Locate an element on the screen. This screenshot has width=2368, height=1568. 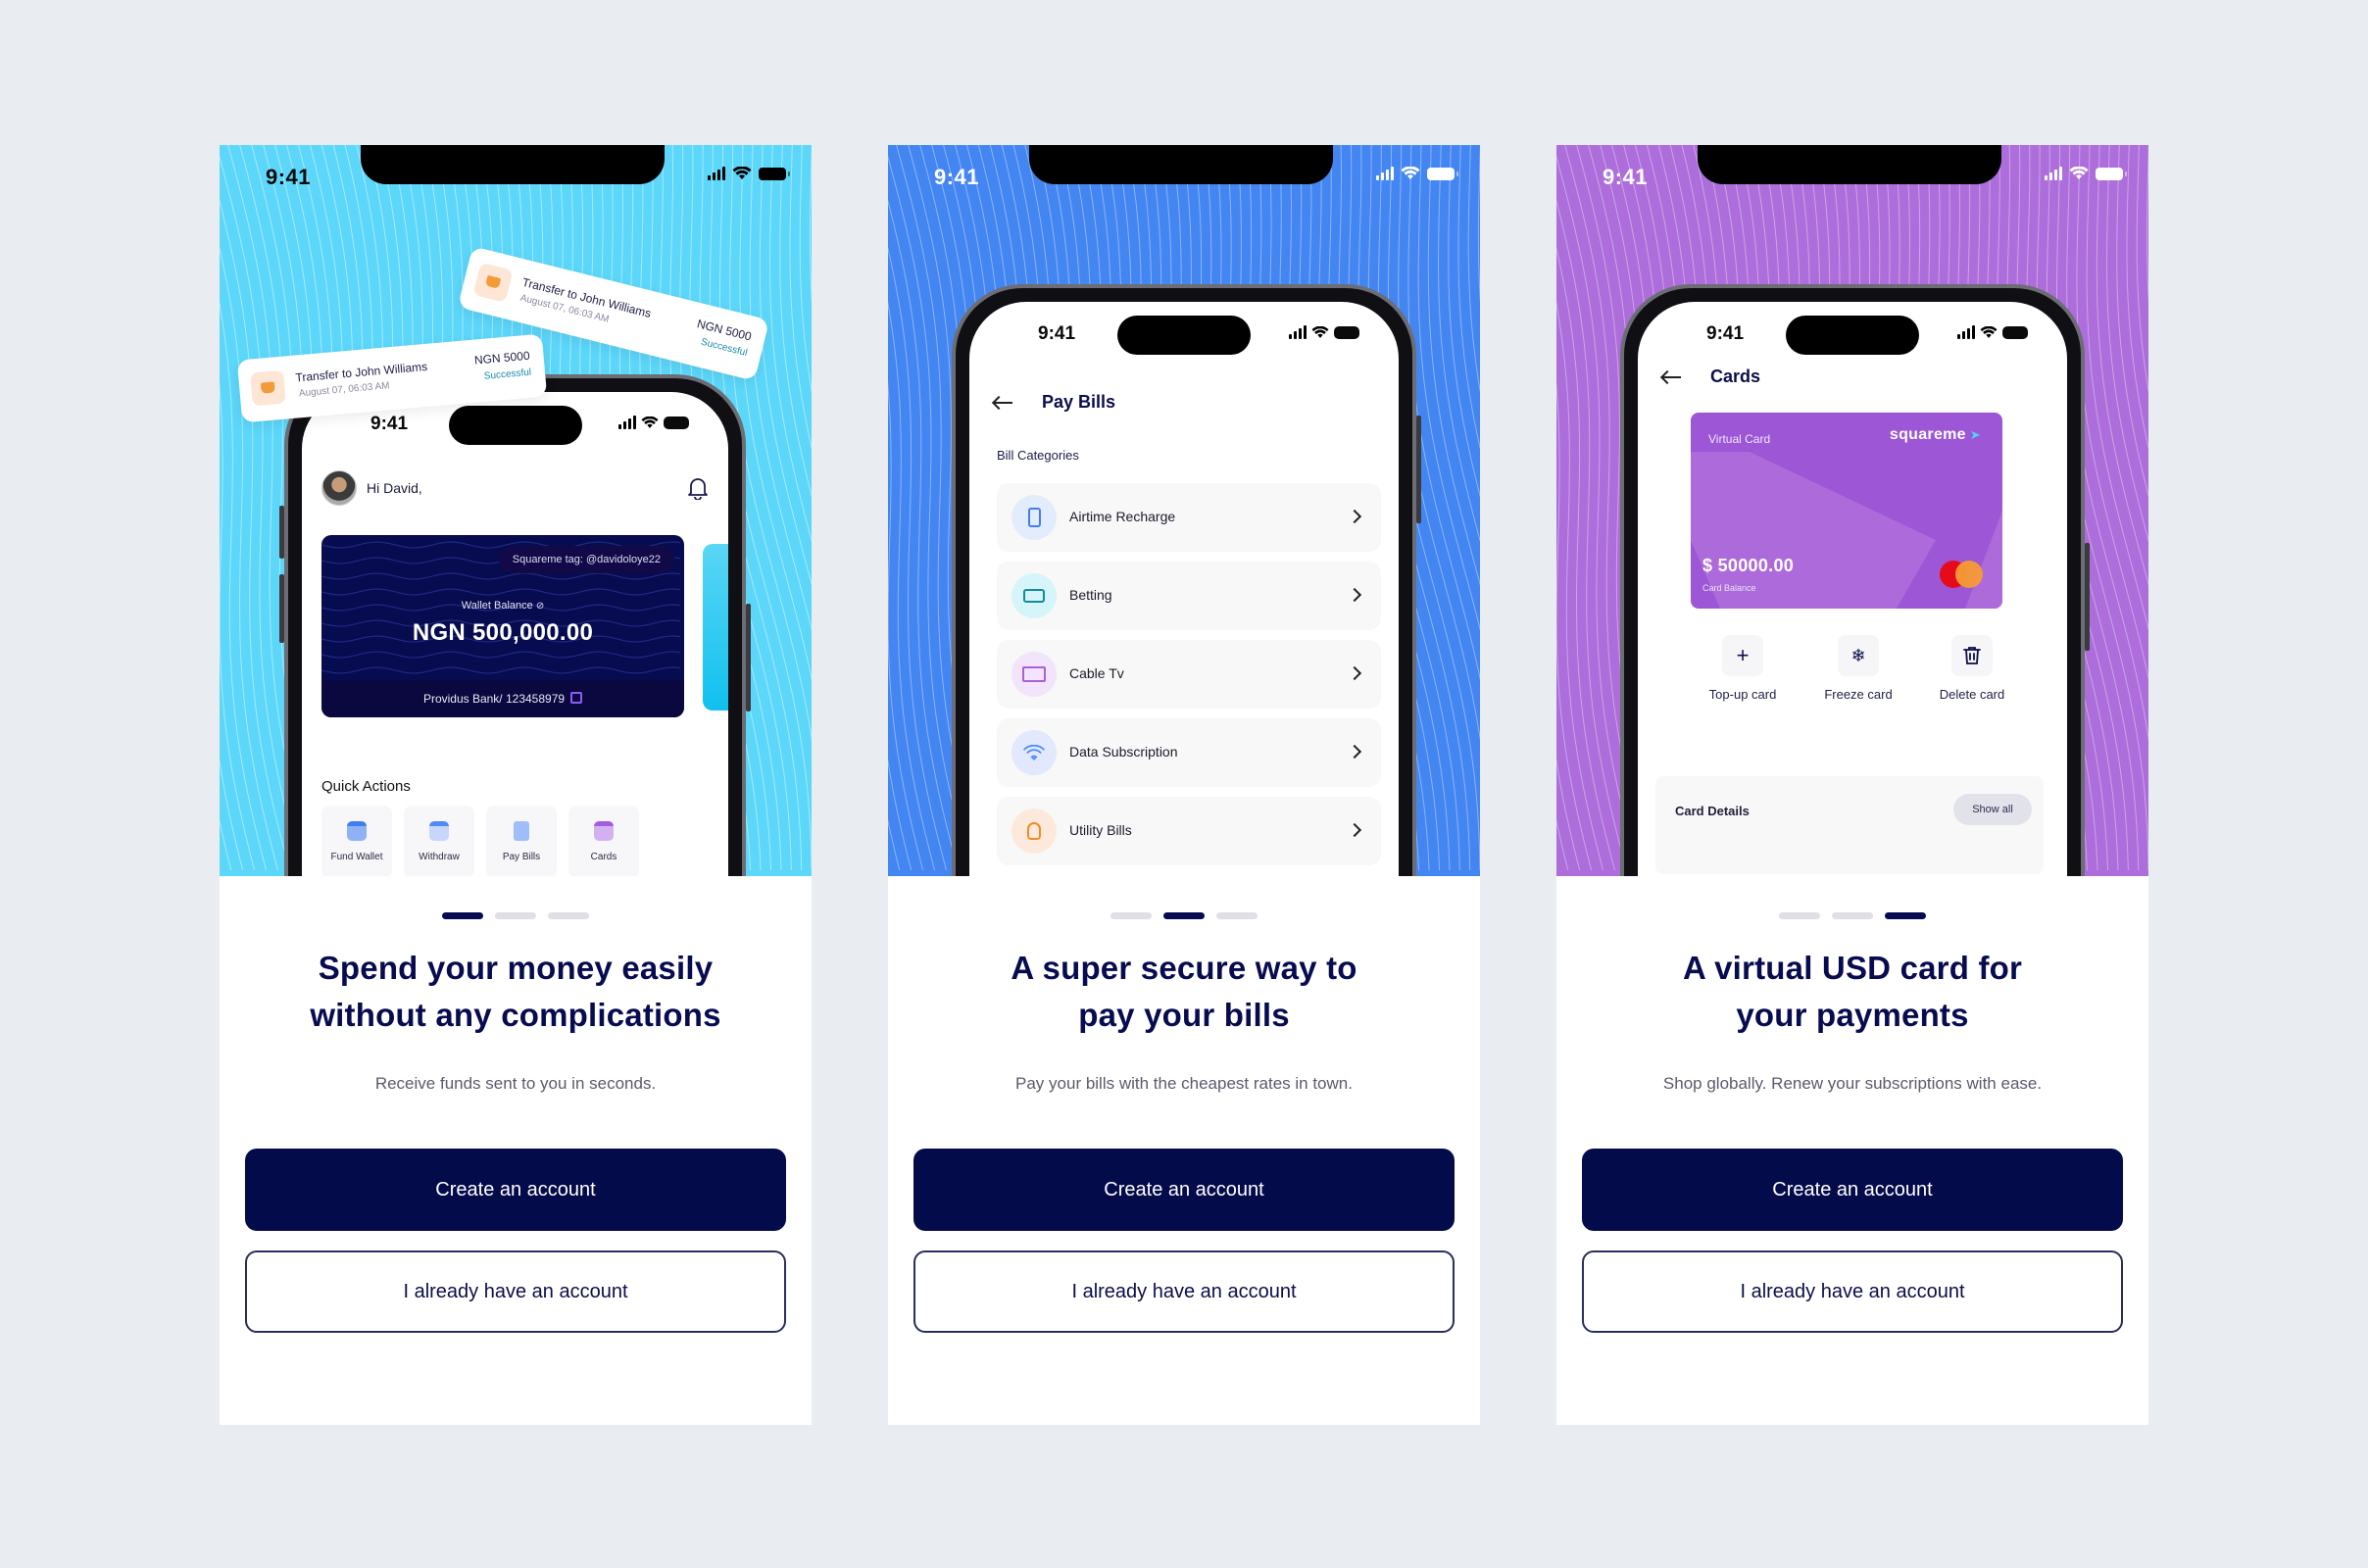
onboarding-subtitle: Receive funds sent to you in seconds. is located at coordinates (515, 1083).